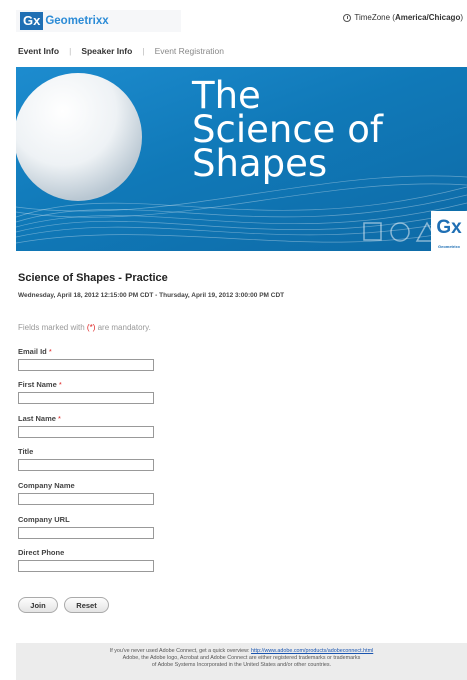 This screenshot has height=680, width=467. I want to click on direct-phone-label: Direct Phone, so click(41, 552).